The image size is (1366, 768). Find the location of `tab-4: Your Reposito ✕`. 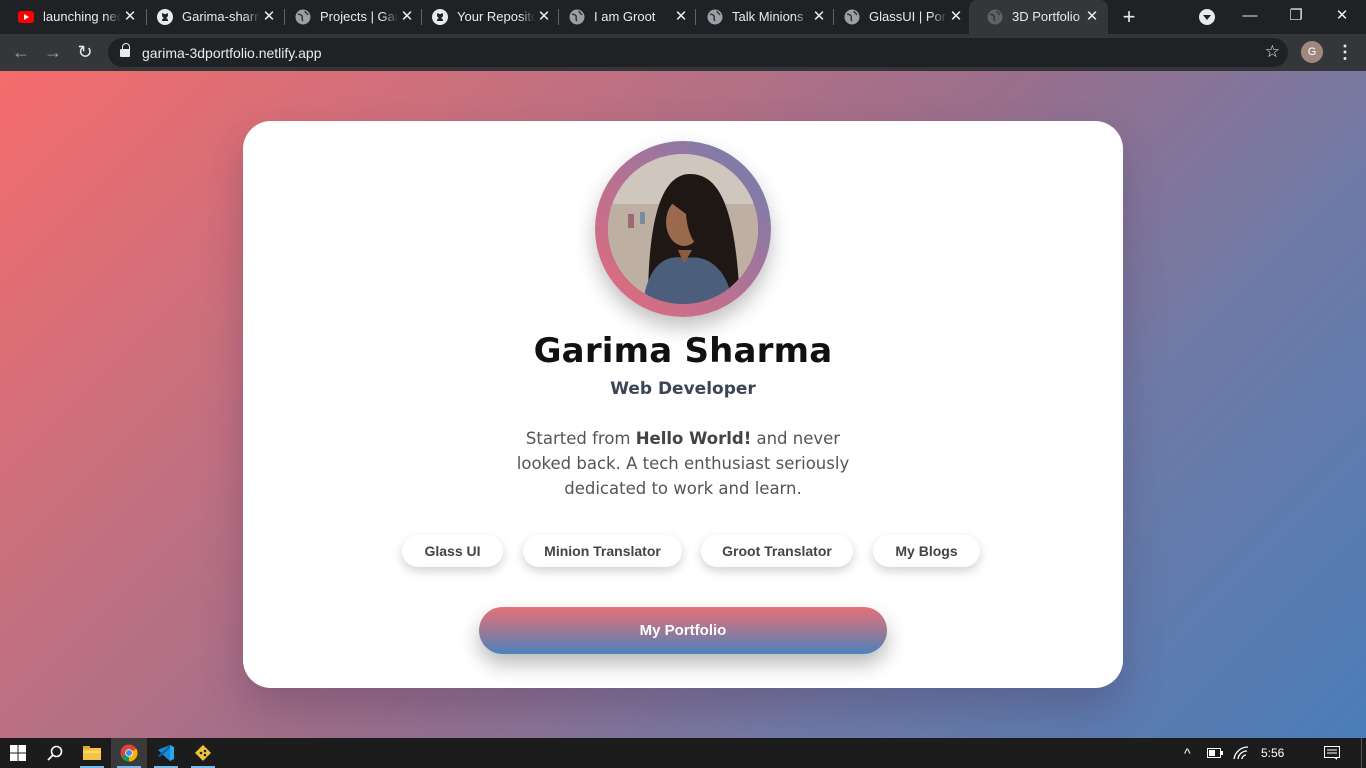

tab-4: Your Reposito ✕ is located at coordinates (487, 17).